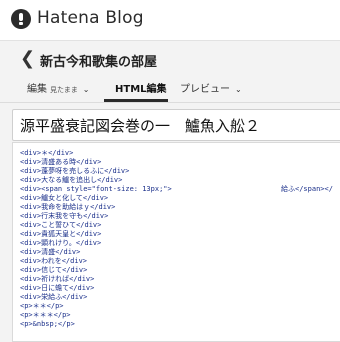  Describe the element at coordinates (99, 62) in the screenshot. I see `blog-title: 新古今和歌集の部屋` at that location.